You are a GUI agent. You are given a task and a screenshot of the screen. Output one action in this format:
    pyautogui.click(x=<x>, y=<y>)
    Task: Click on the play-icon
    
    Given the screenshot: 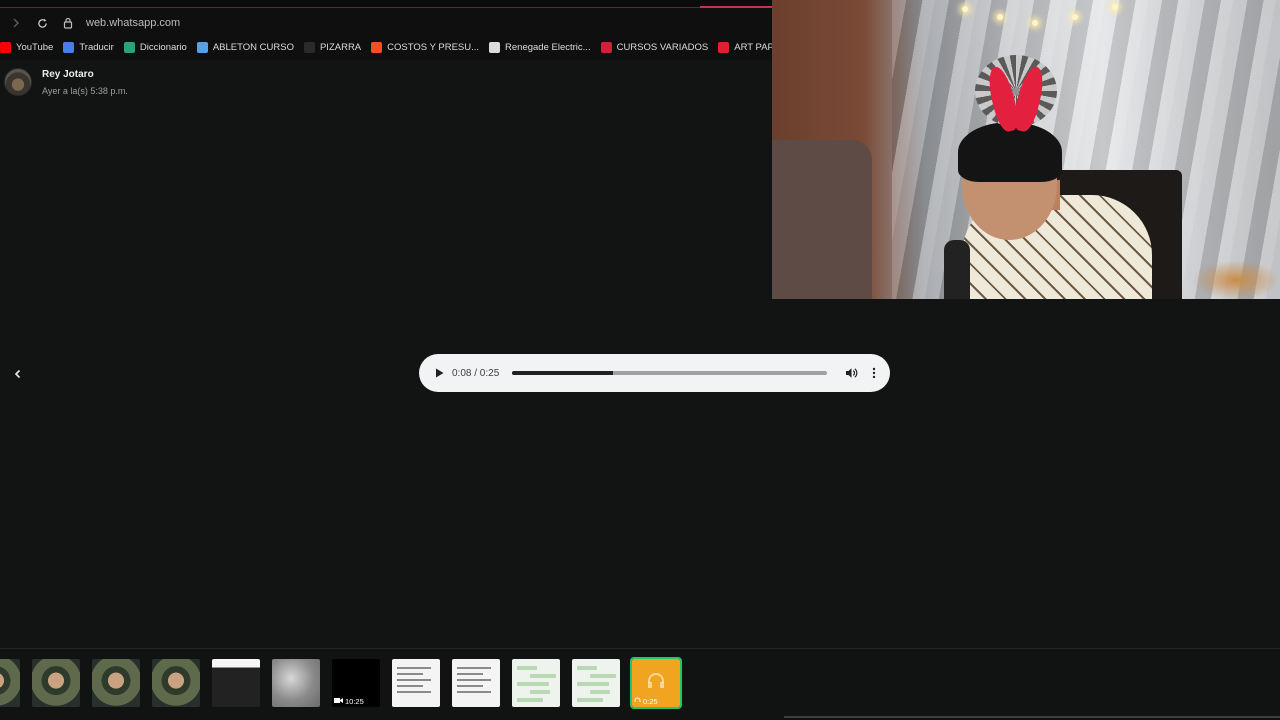 What is the action you would take?
    pyautogui.click(x=439, y=373)
    